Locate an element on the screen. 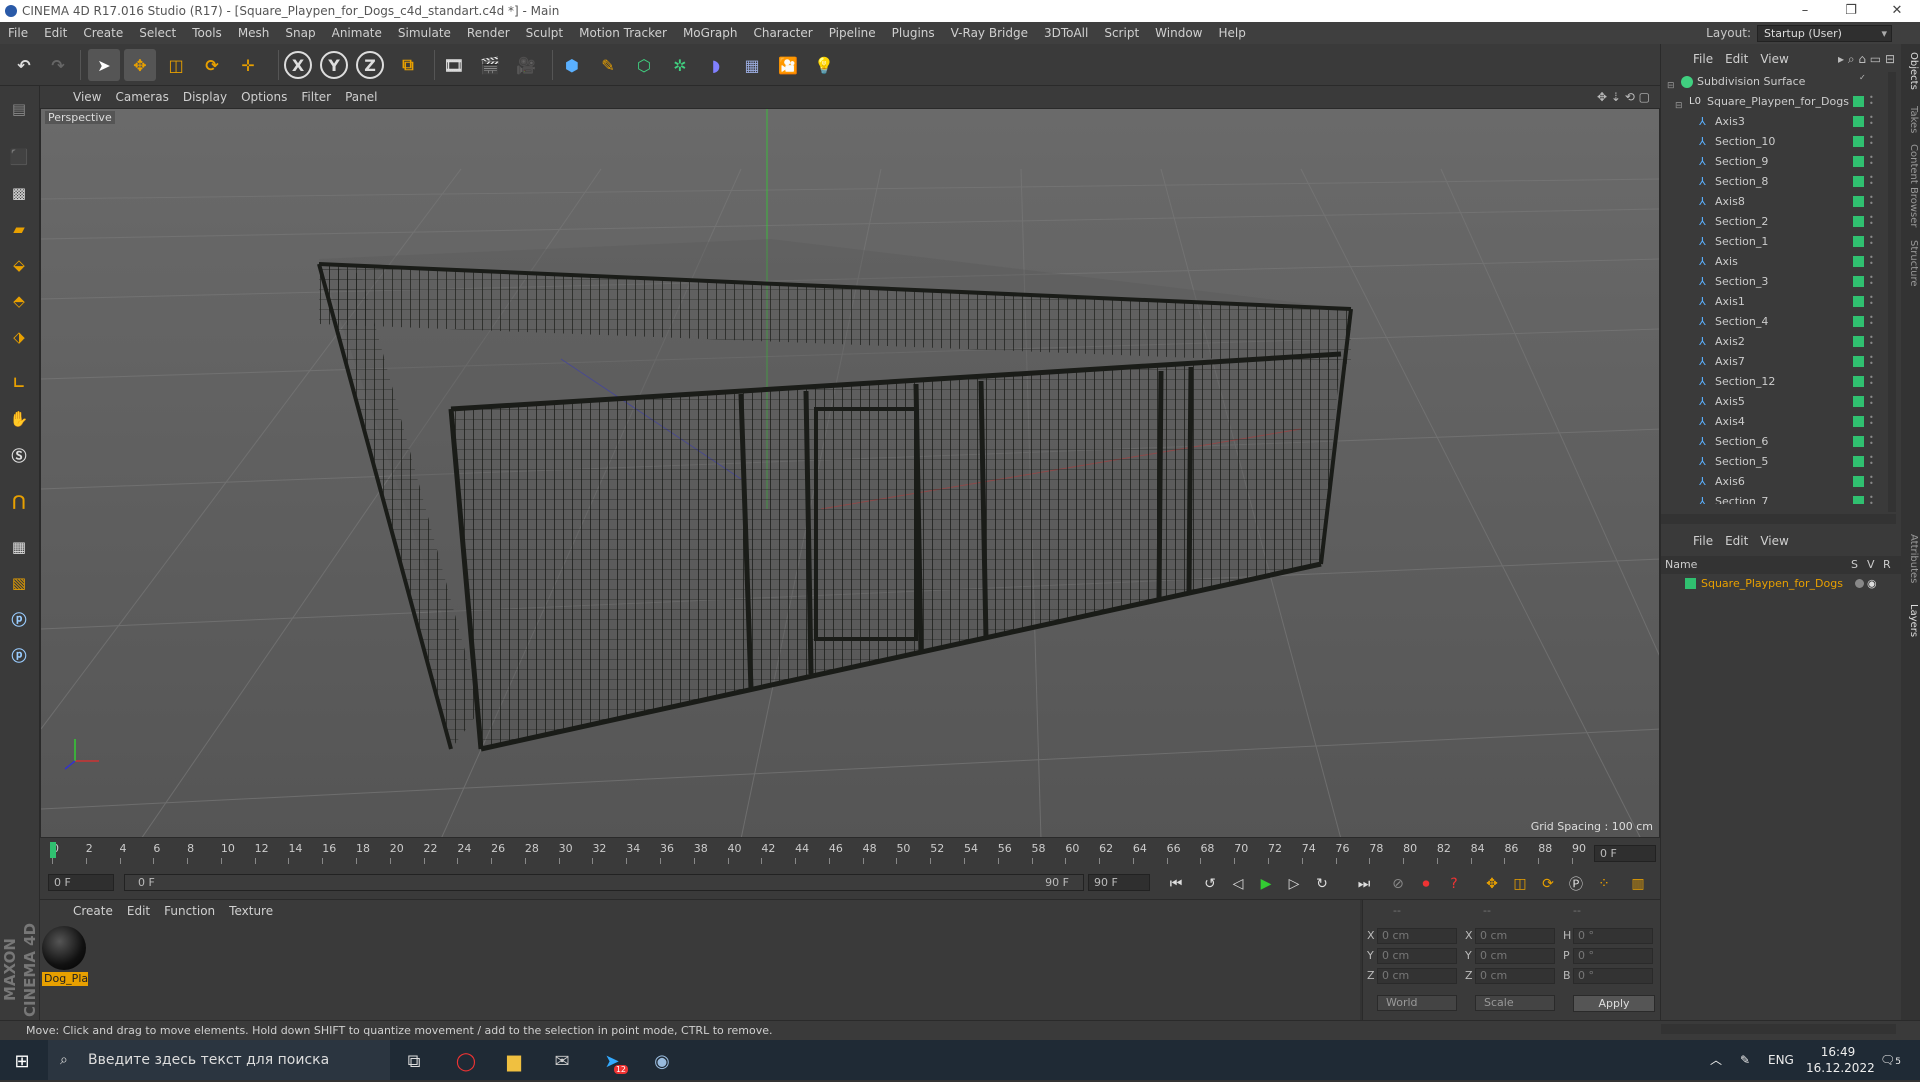 The height and width of the screenshot is (1082, 1920). layers-menu-file: File is located at coordinates (1703, 541).